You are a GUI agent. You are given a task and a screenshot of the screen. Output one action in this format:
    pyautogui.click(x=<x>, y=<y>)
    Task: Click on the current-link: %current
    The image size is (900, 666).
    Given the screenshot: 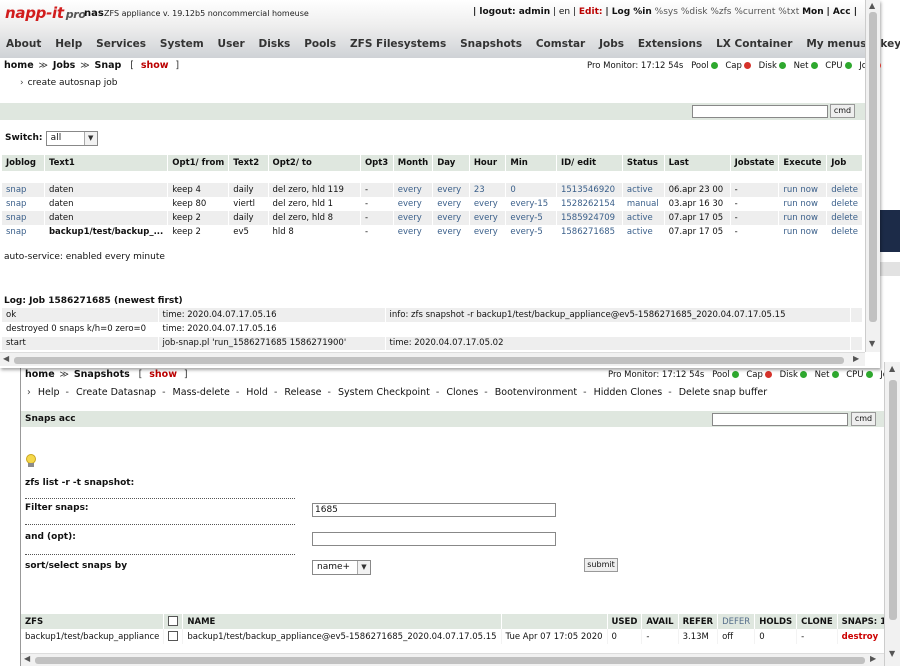 What is the action you would take?
    pyautogui.click(x=754, y=12)
    